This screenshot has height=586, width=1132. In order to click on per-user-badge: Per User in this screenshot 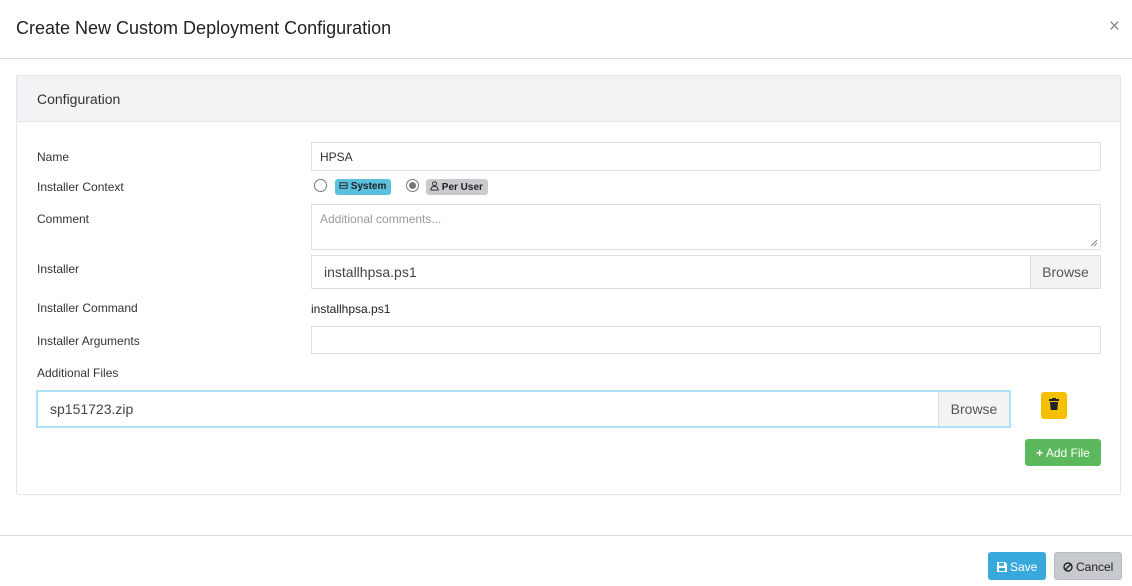, I will do `click(457, 187)`.